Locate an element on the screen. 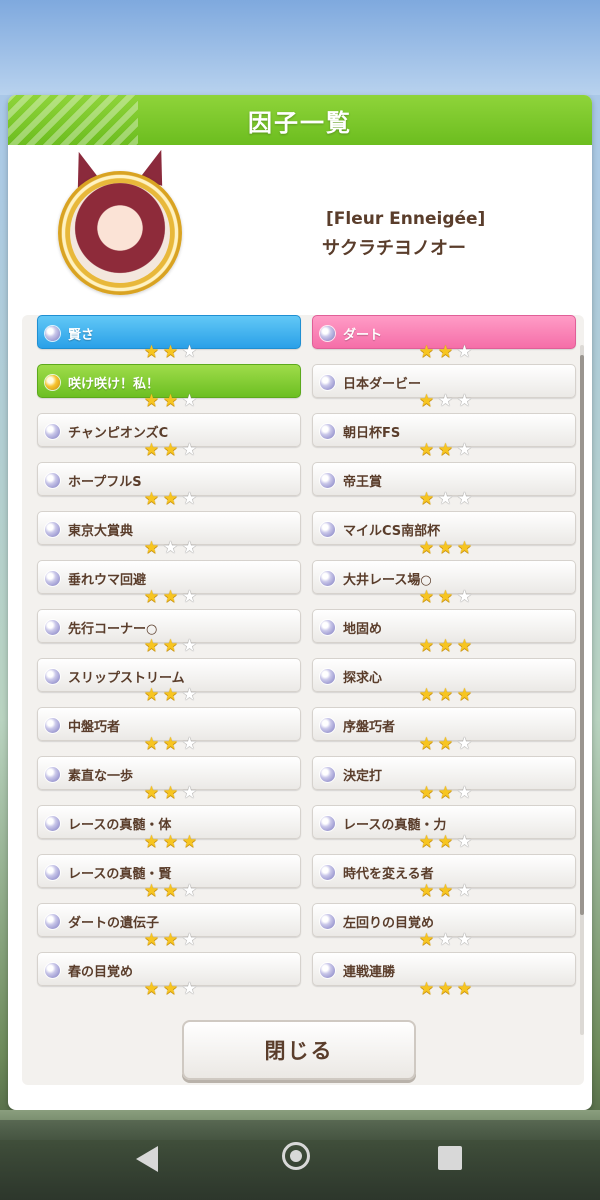  factor-item: レースの真髄・賢 ★ ★ ★ is located at coordinates (170, 878).